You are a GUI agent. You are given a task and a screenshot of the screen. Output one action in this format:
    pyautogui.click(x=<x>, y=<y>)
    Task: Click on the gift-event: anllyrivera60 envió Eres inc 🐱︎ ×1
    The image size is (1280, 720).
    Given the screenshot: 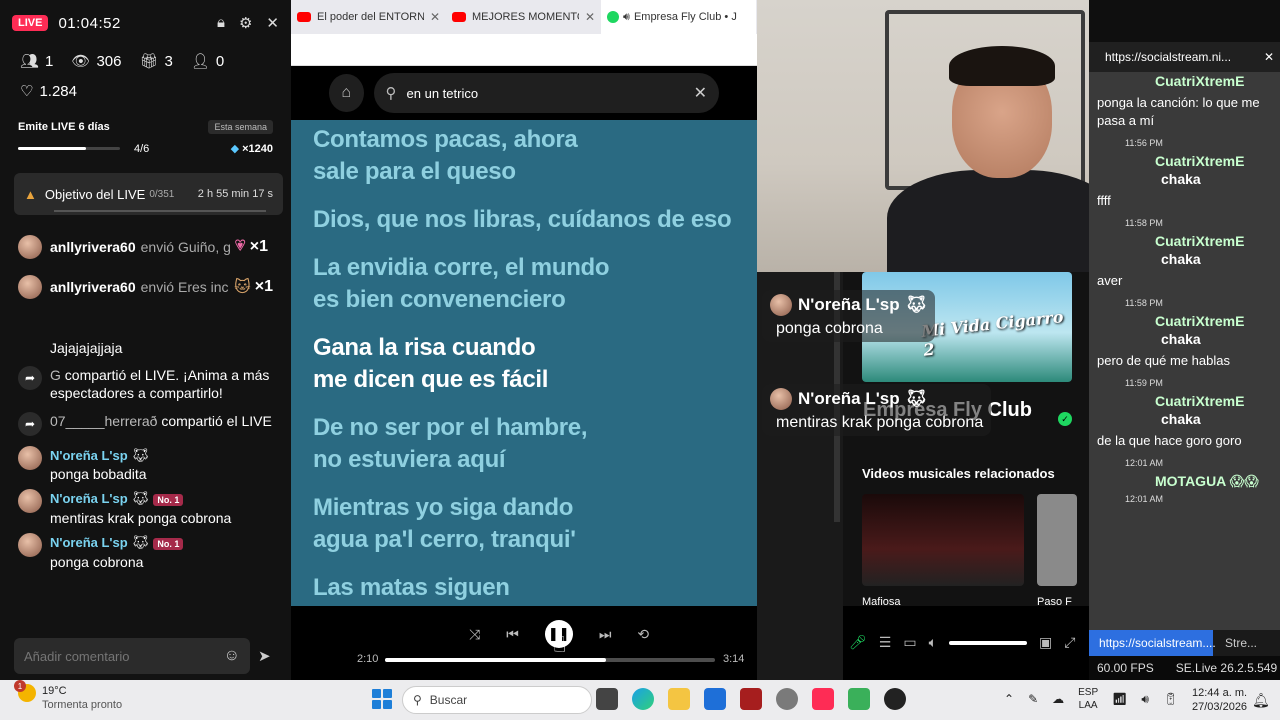 What is the action you would take?
    pyautogui.click(x=145, y=287)
    